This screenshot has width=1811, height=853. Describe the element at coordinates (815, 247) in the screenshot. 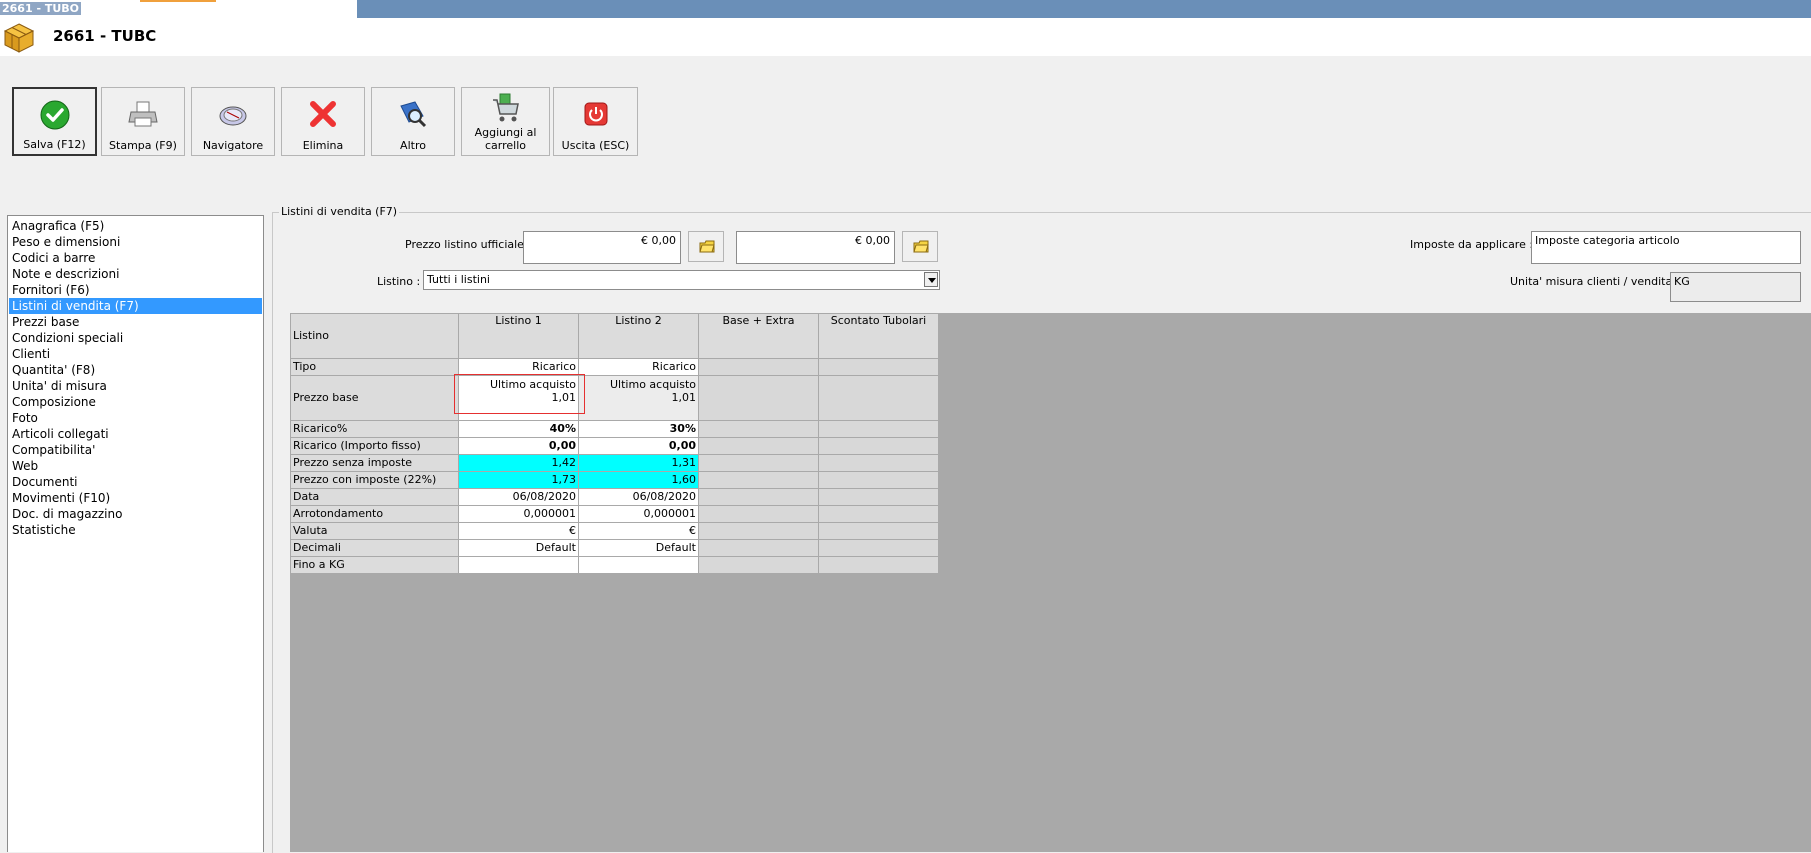

I see `prezzo-listino-field-2: € 0,00` at that location.